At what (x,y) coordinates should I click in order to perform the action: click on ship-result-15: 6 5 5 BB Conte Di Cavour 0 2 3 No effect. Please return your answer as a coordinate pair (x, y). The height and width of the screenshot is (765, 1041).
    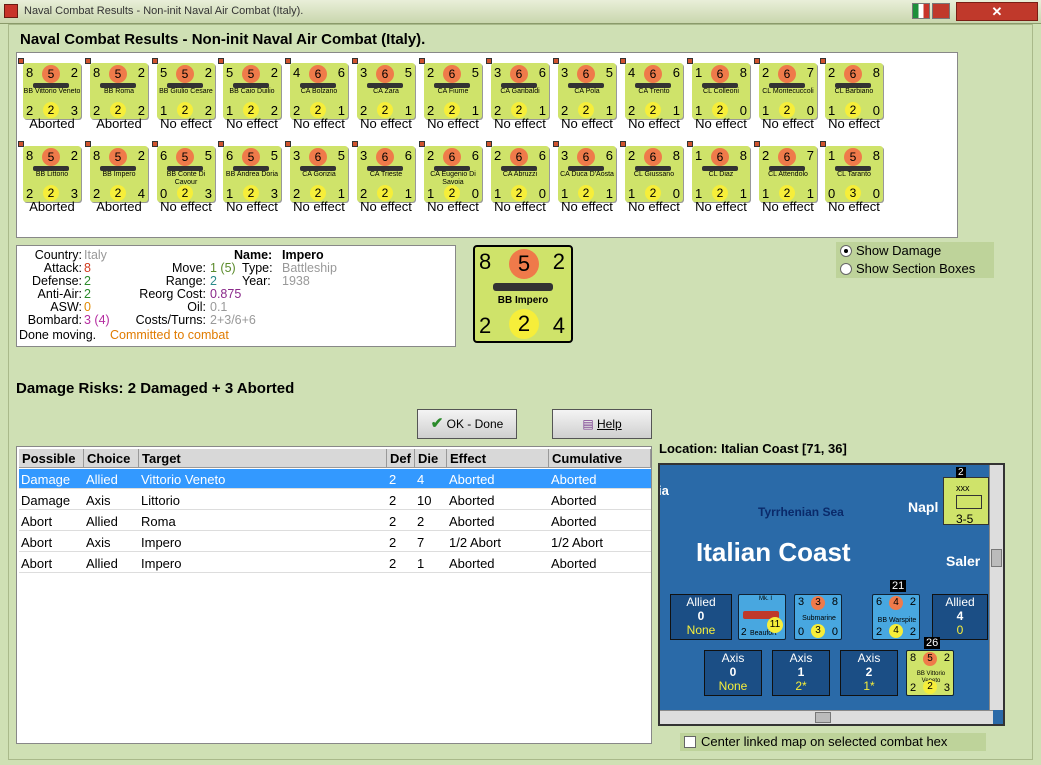
    Looking at the image, I should click on (185, 178).